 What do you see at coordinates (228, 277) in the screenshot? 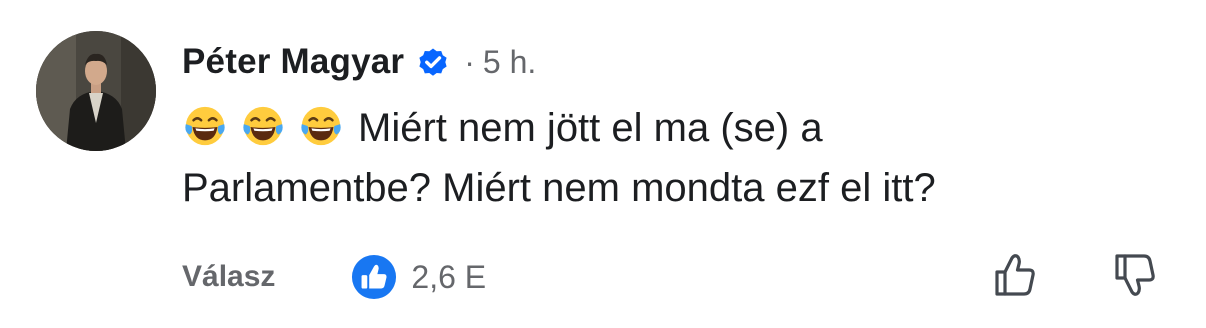
I see `reply-button: Válasz` at bounding box center [228, 277].